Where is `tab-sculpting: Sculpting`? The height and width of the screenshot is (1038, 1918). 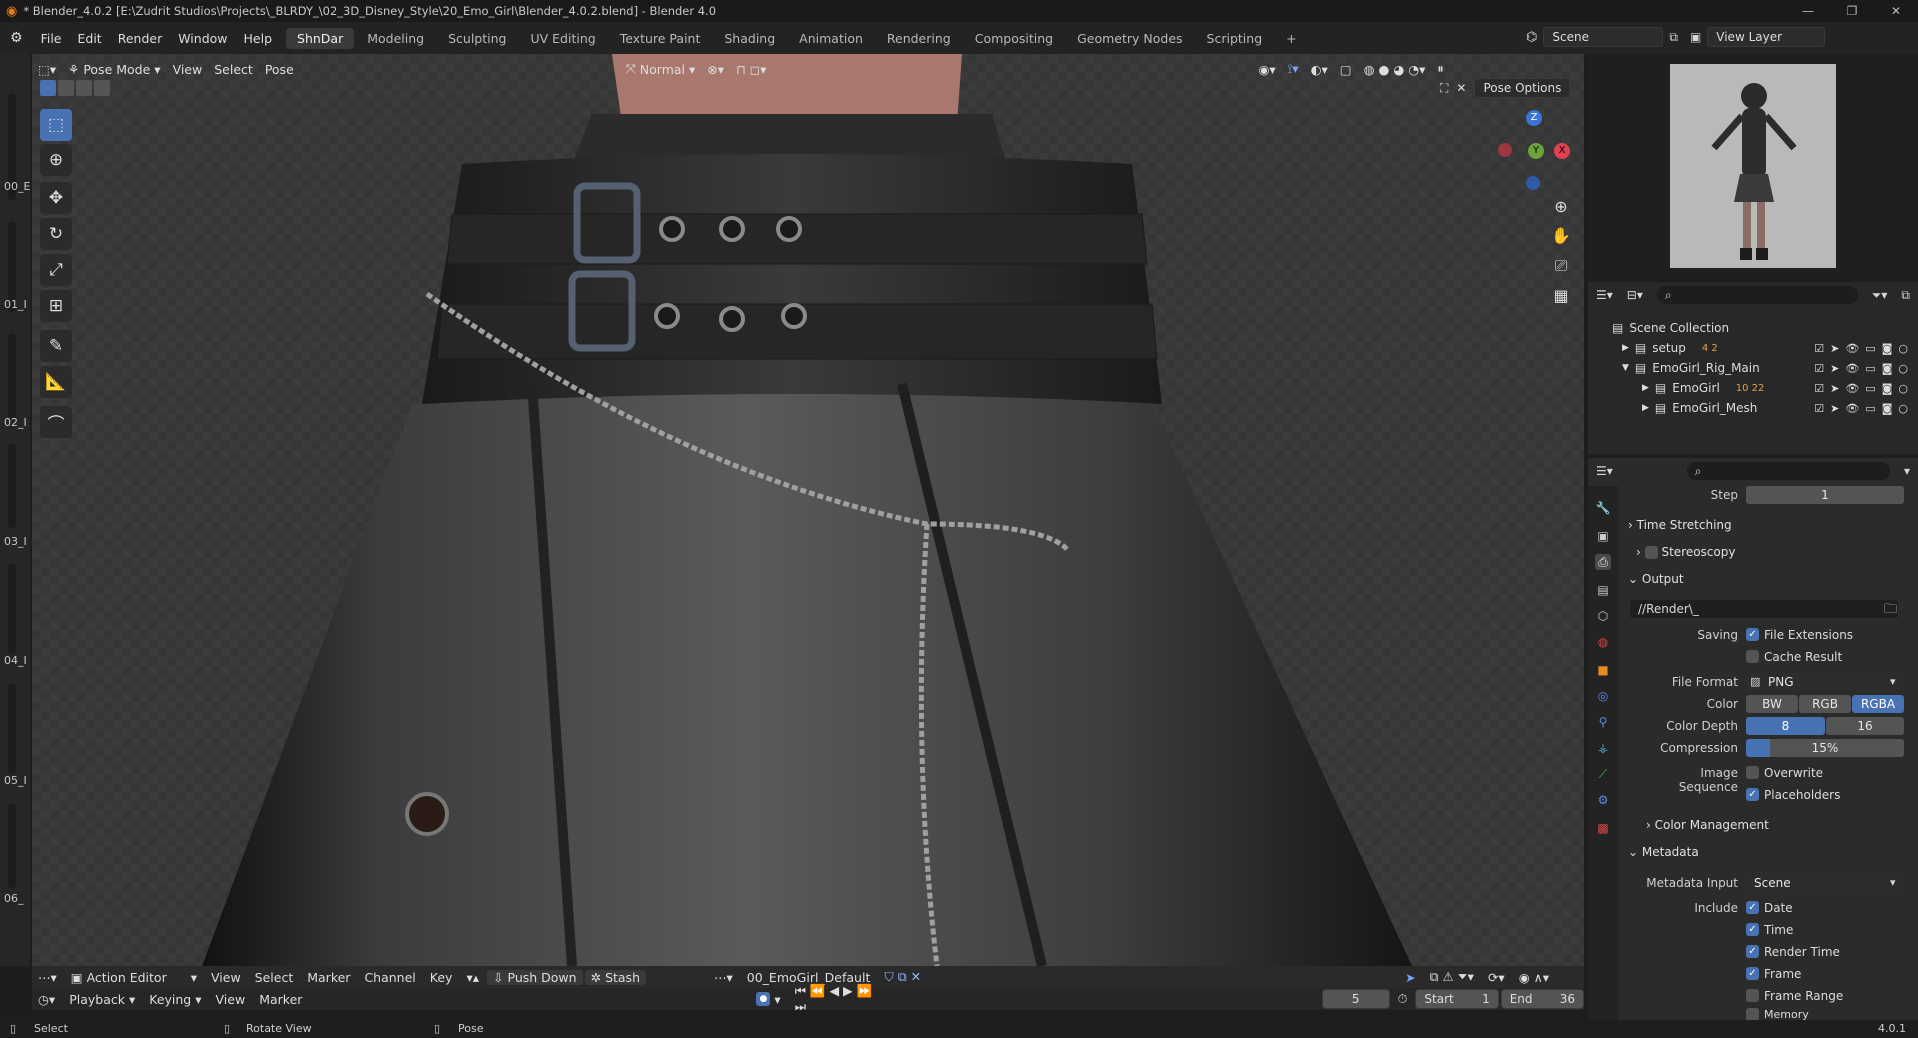
tab-sculpting: Sculpting is located at coordinates (477, 38).